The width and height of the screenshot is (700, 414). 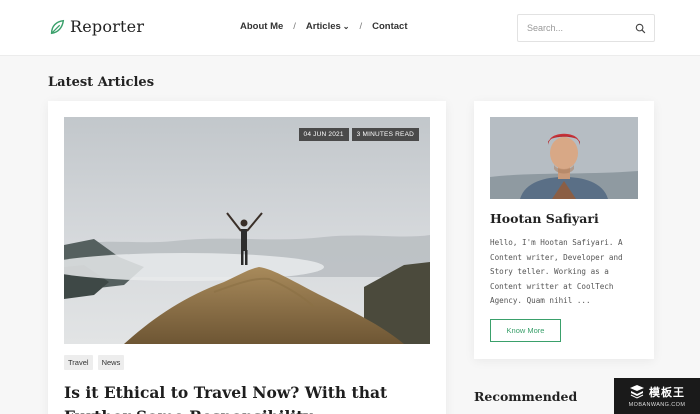 What do you see at coordinates (78, 362) in the screenshot?
I see `tag-travel: Travel` at bounding box center [78, 362].